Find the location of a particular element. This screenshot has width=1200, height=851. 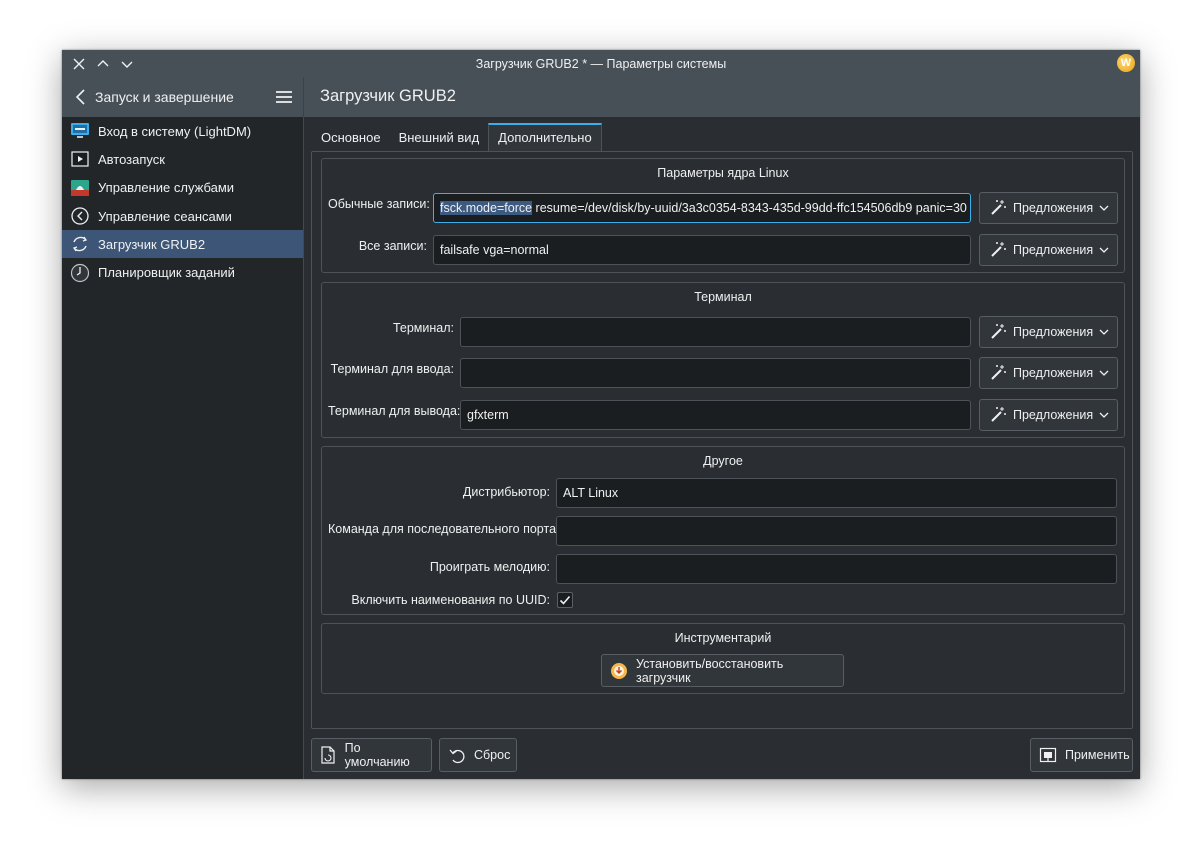

hamburger-menu-button is located at coordinates (284, 97).